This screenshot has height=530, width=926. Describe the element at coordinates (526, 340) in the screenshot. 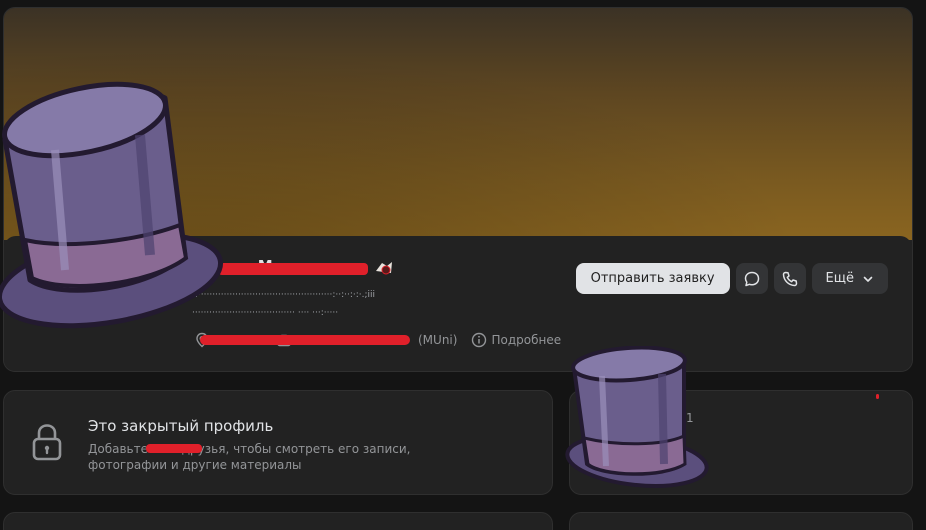

I see `details-link: Подробнее` at that location.